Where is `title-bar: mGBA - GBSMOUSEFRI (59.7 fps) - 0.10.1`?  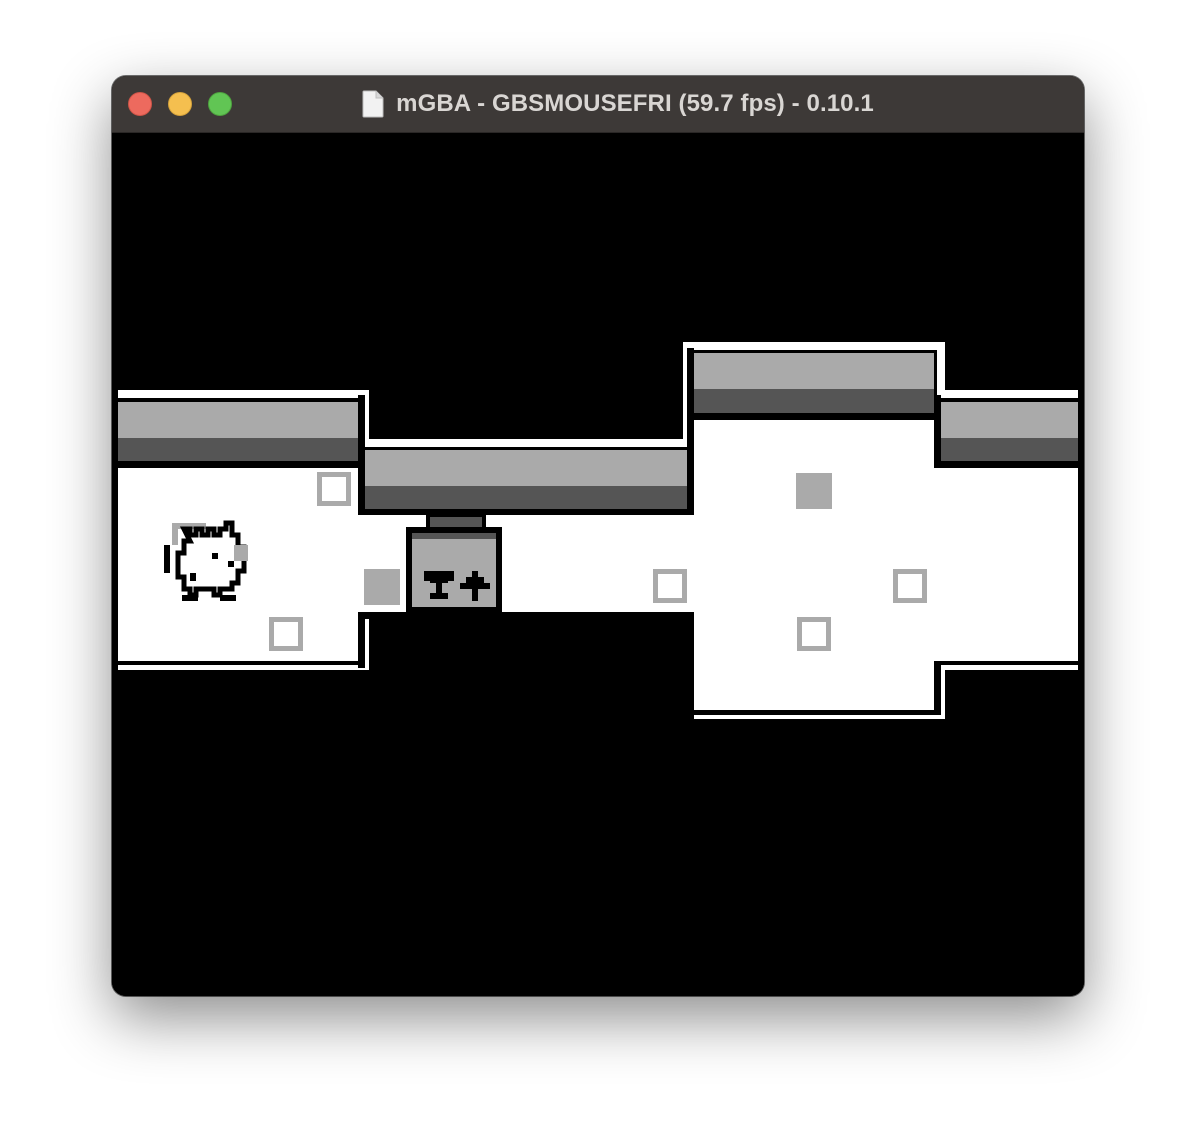
title-bar: mGBA - GBSMOUSEFRI (59.7 fps) - 0.10.1 is located at coordinates (598, 104).